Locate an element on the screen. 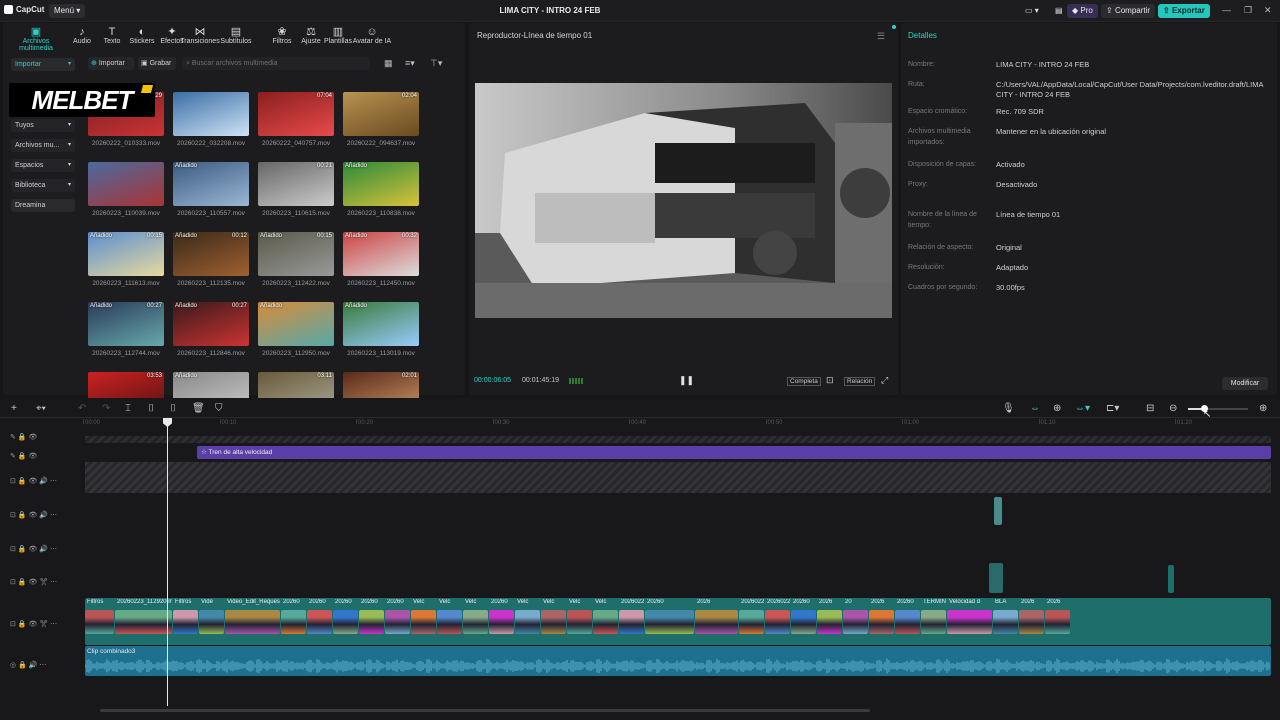 The height and width of the screenshot is (720, 1280). delete-icon: 🗑 is located at coordinates (198, 408).